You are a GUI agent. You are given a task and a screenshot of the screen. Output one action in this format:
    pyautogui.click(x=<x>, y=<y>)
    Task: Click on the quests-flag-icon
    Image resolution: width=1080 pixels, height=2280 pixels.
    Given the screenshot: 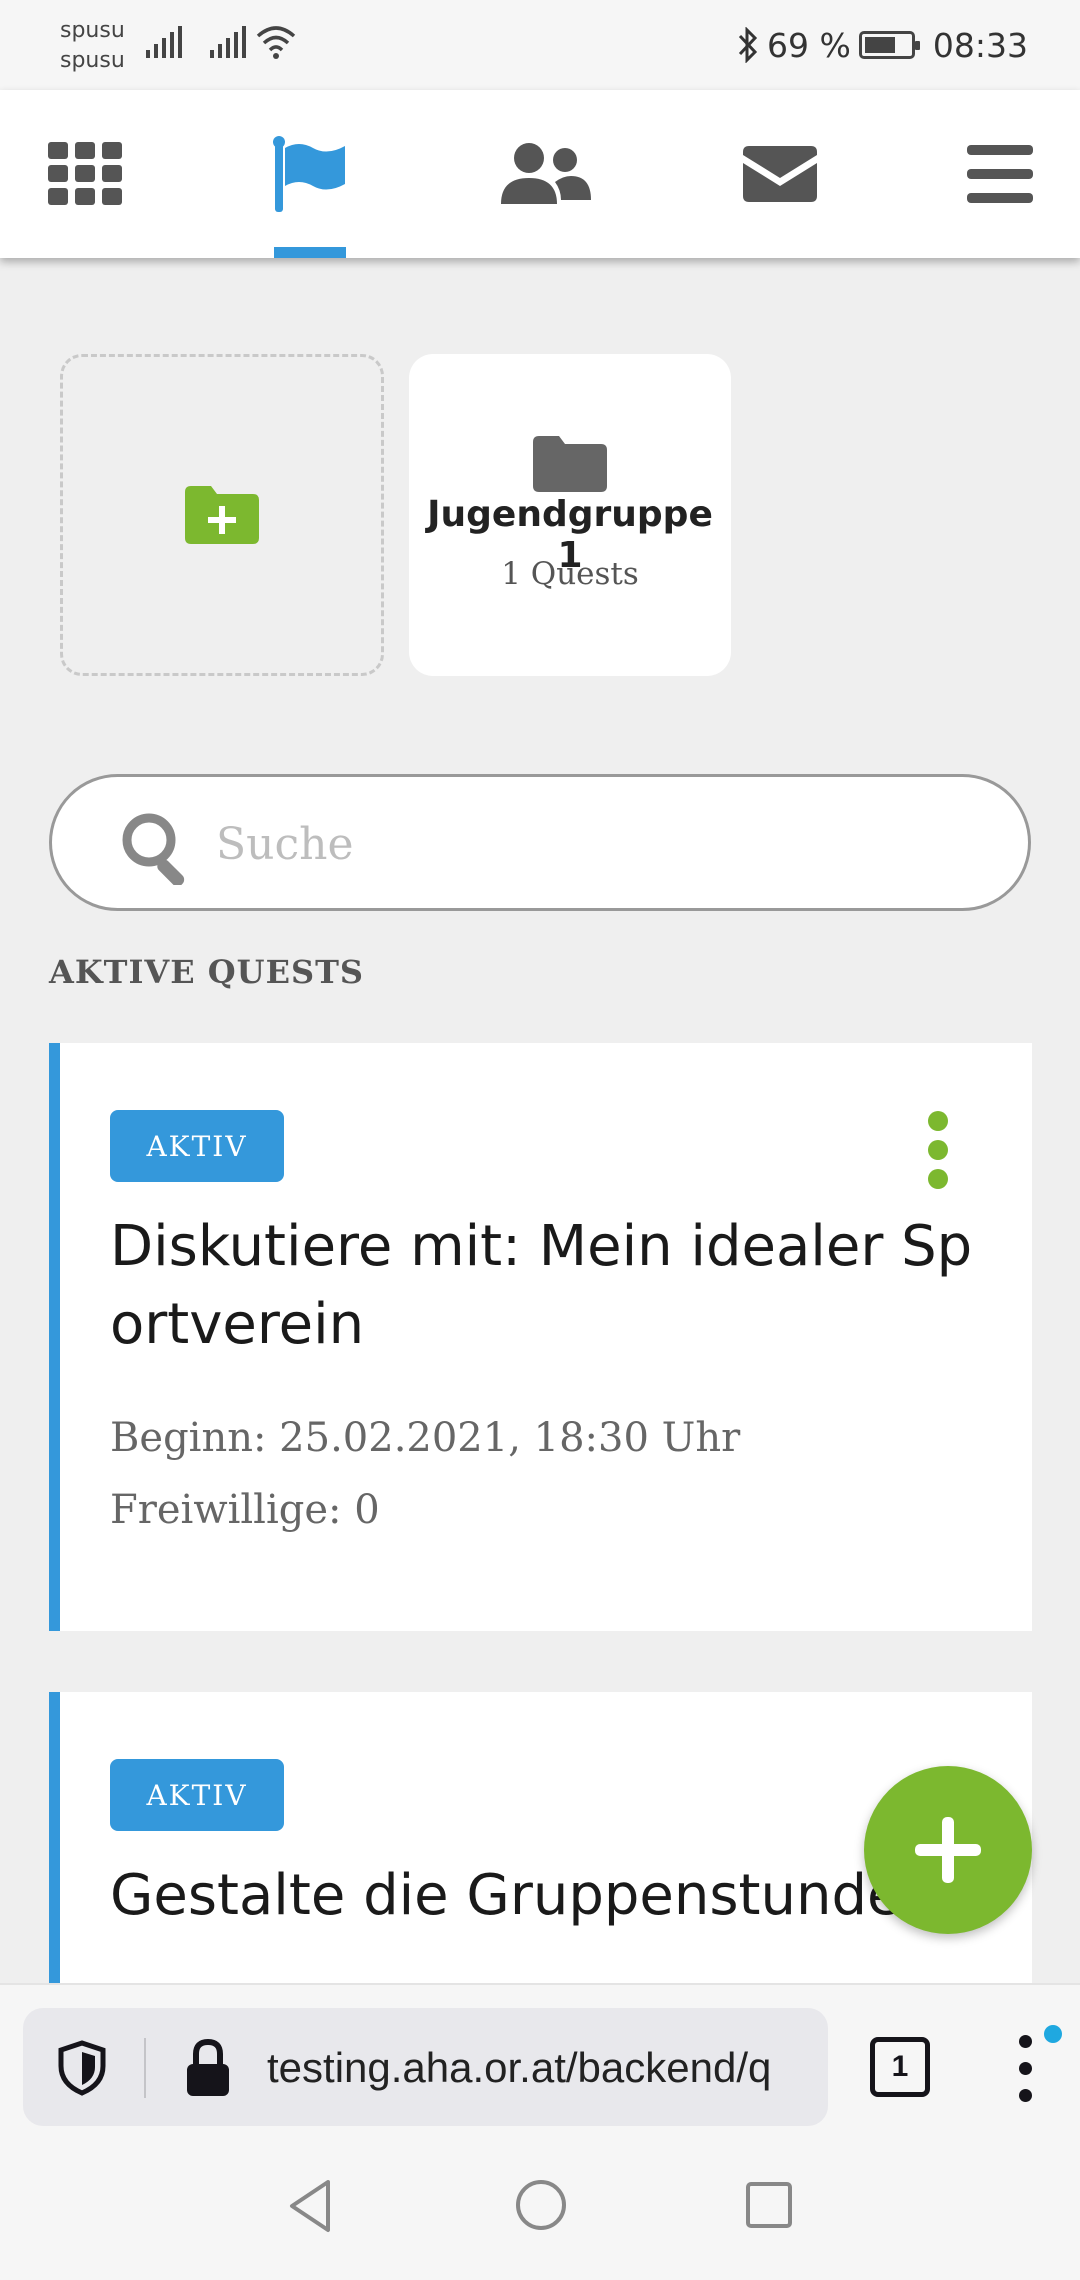 What is the action you would take?
    pyautogui.click(x=309, y=174)
    